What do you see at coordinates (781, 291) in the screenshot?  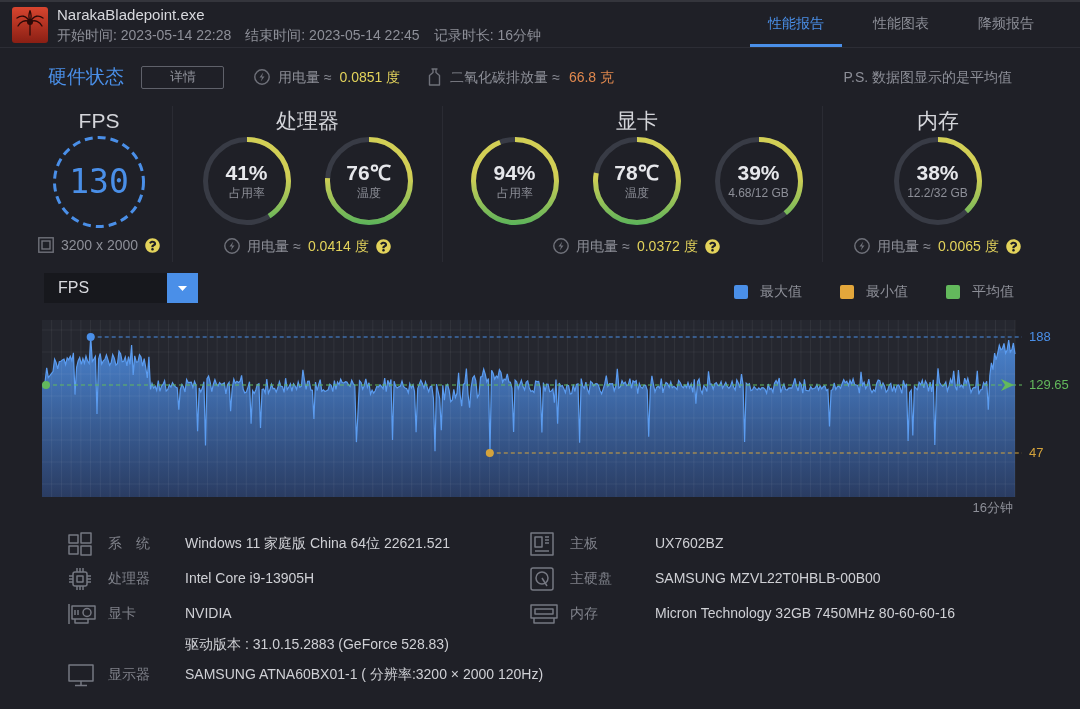 I see `legend-label: 最大值` at bounding box center [781, 291].